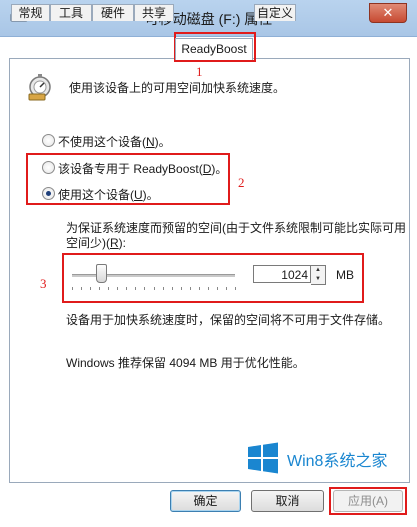 This screenshot has height=527, width=417. What do you see at coordinates (368, 501) in the screenshot?
I see `annotation-box-apply` at bounding box center [368, 501].